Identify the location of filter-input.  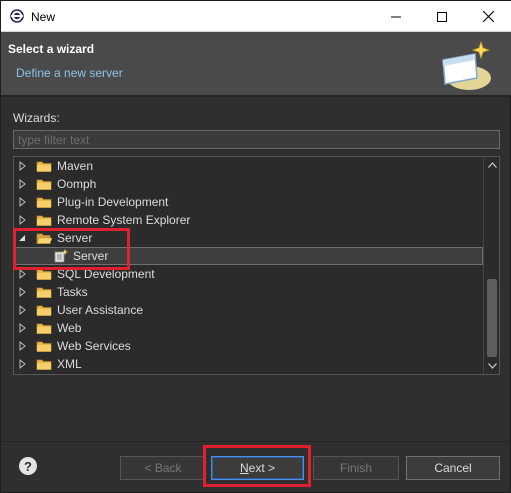
(256, 139).